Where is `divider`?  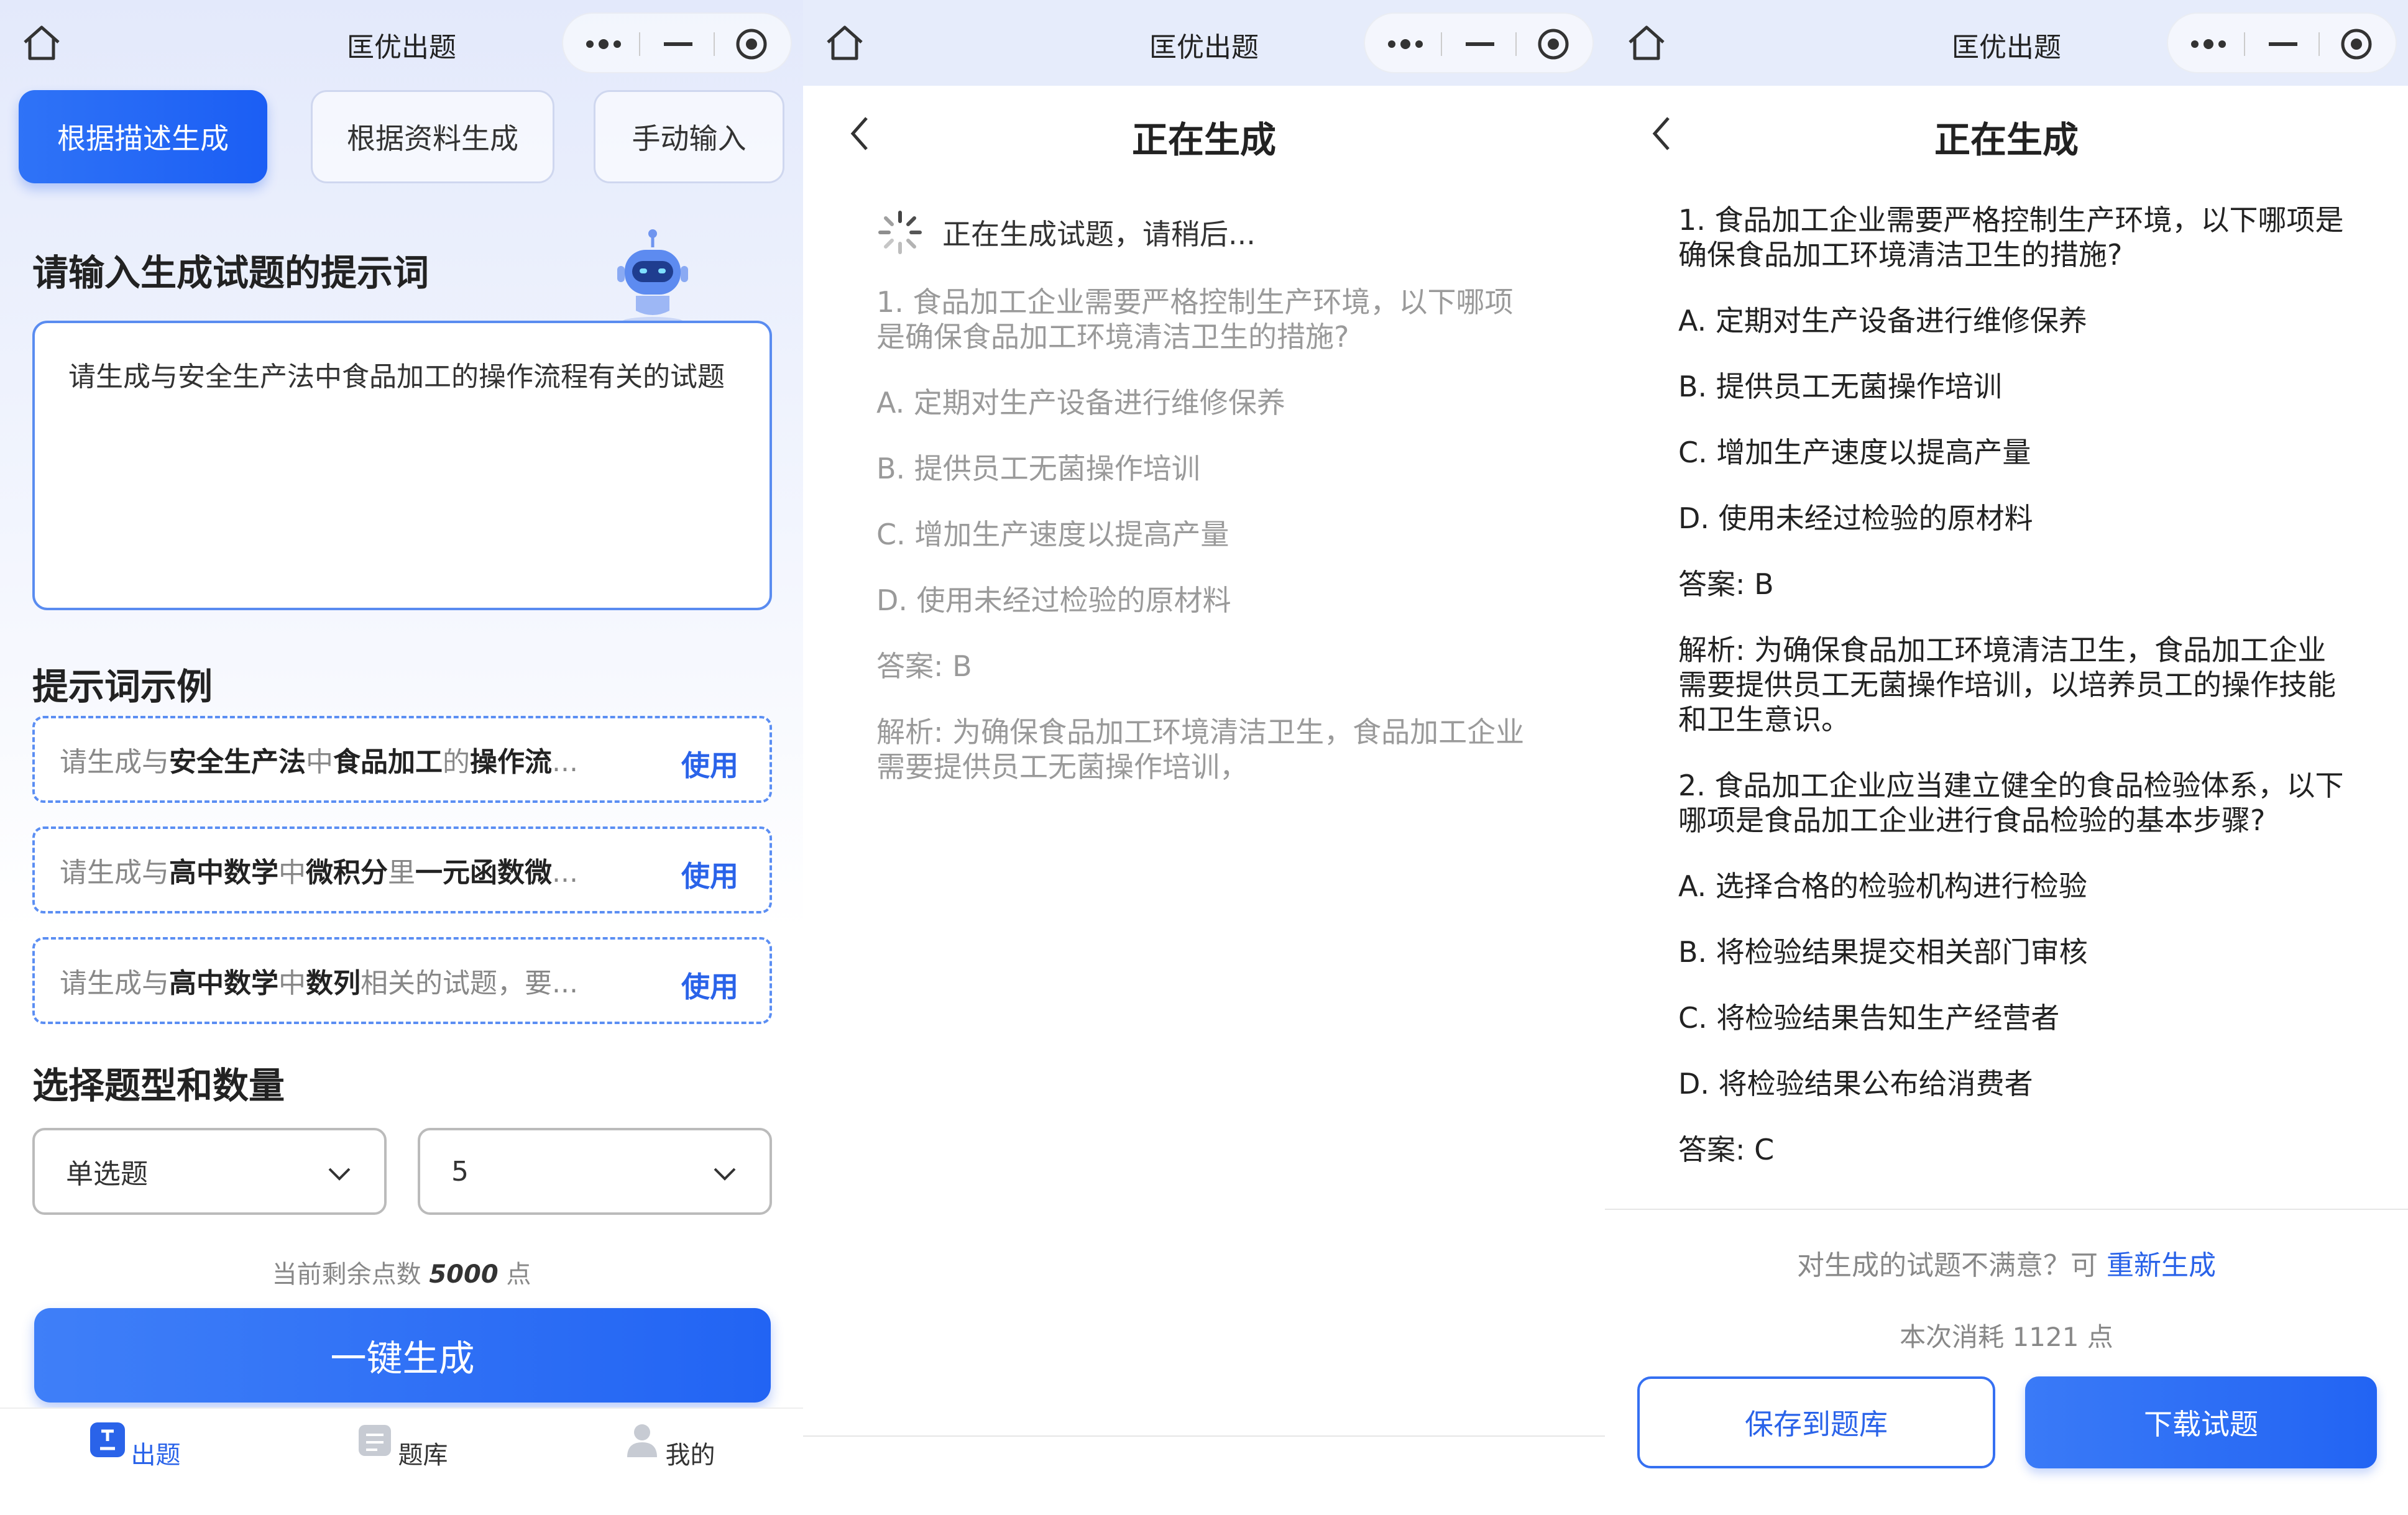 divider is located at coordinates (1204, 1436).